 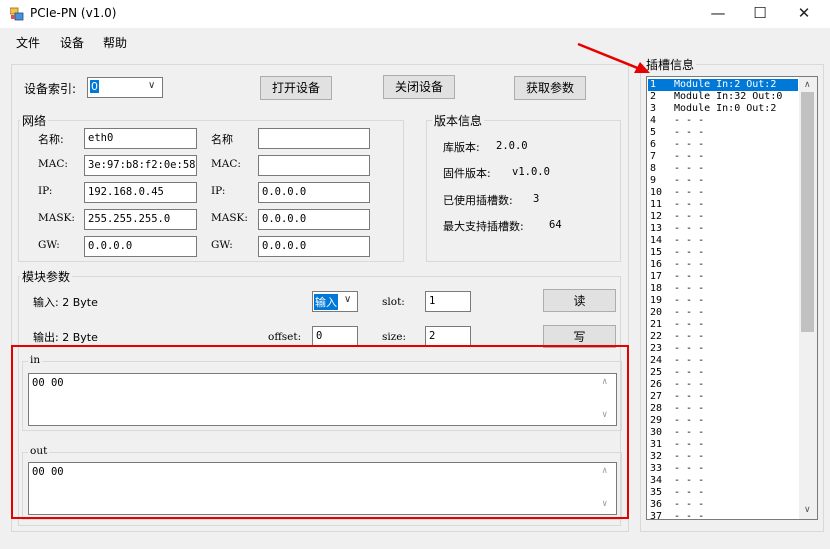 What do you see at coordinates (723, 193) in the screenshot?
I see `slot-row: 10 - - -` at bounding box center [723, 193].